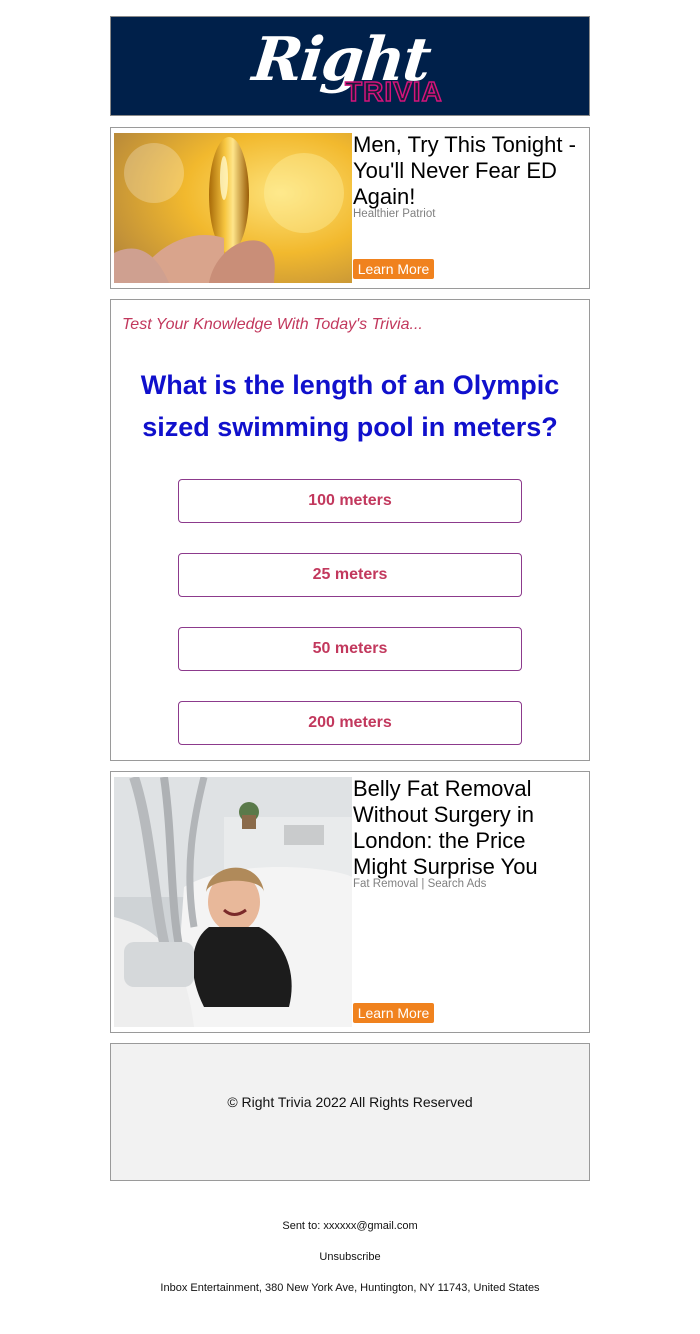 This screenshot has height=1334, width=700. I want to click on ad-source: Fat Removal | Search Ads, so click(420, 884).